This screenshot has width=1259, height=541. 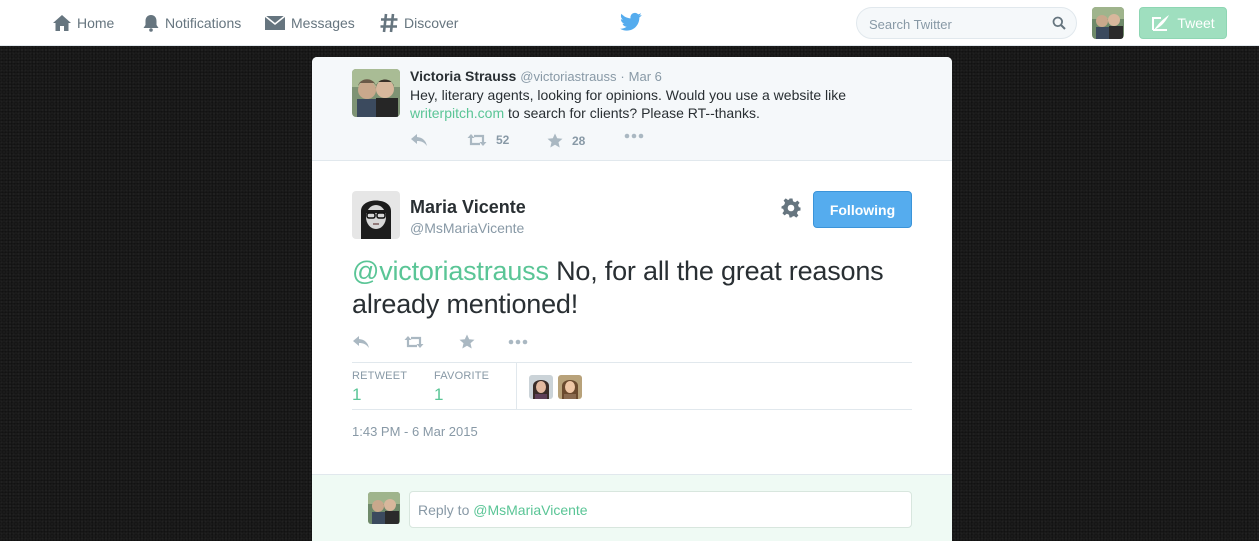 I want to click on parent-favorite-button: 28, so click(x=566, y=140).